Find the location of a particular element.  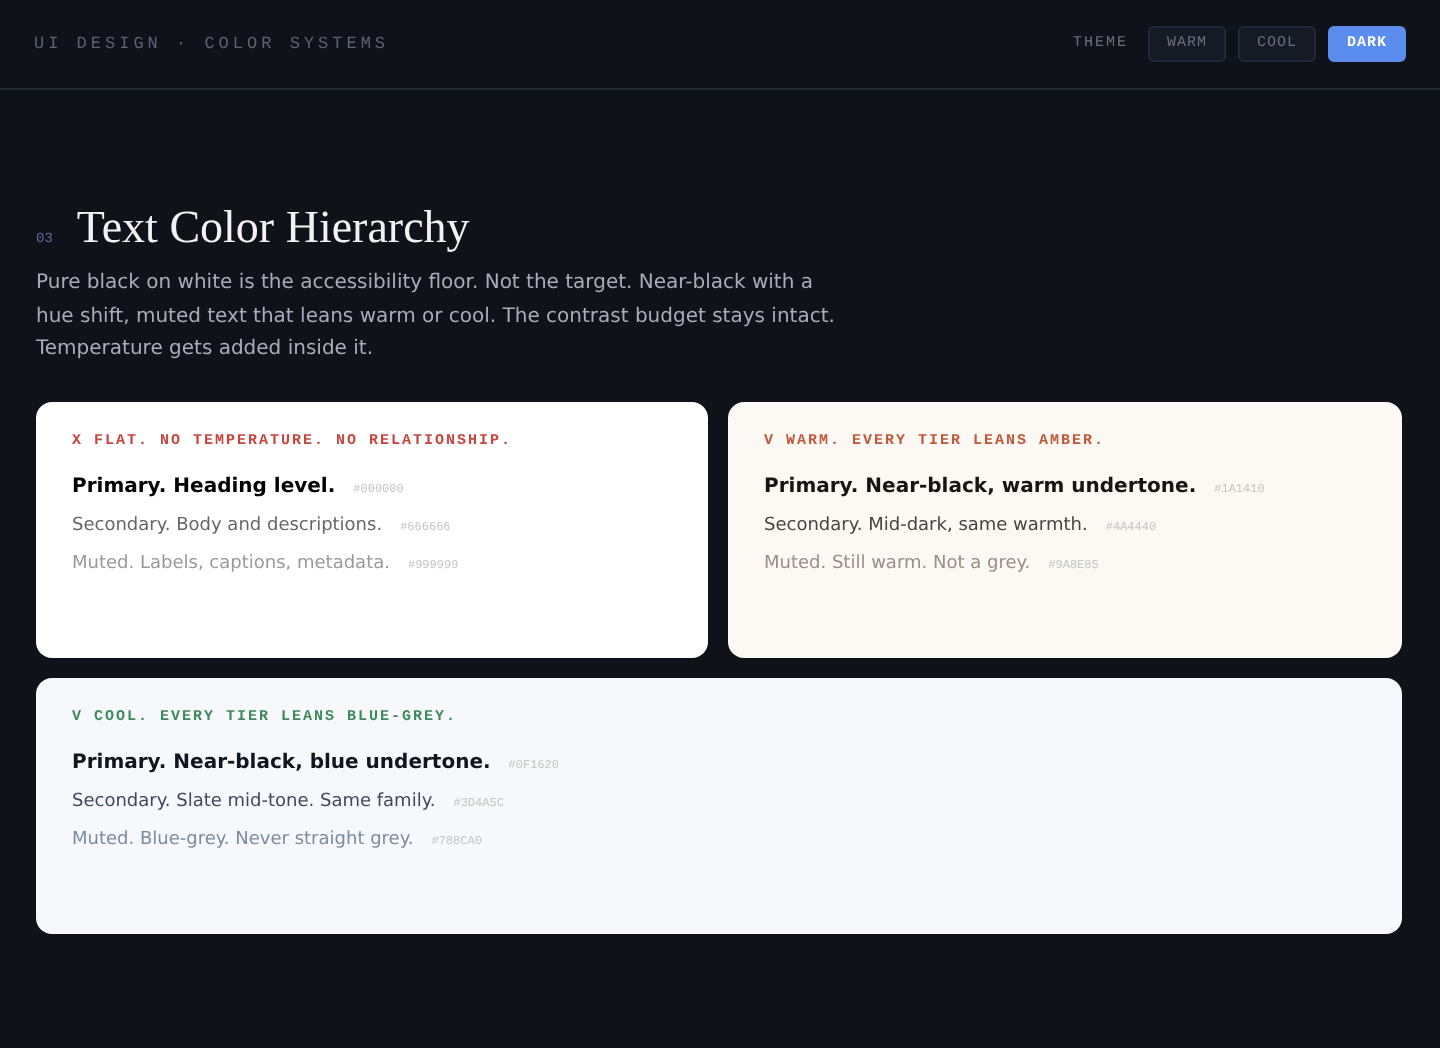

breadcrumb: UI DESIGN · COLOR SYSTEMS is located at coordinates (212, 44).